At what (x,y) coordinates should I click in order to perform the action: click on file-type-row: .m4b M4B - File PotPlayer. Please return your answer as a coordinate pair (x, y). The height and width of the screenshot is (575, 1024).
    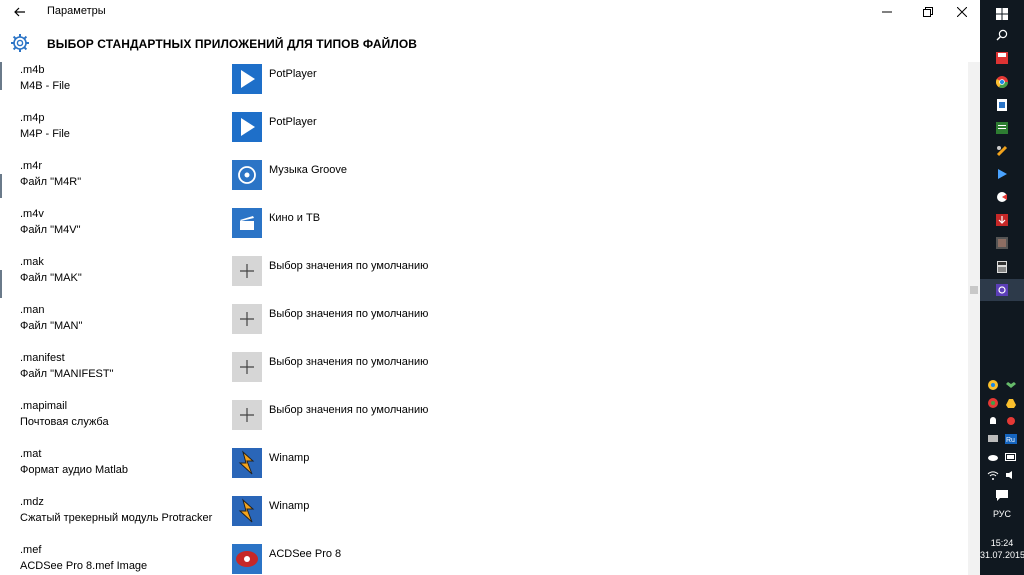
    Looking at the image, I should click on (484, 88).